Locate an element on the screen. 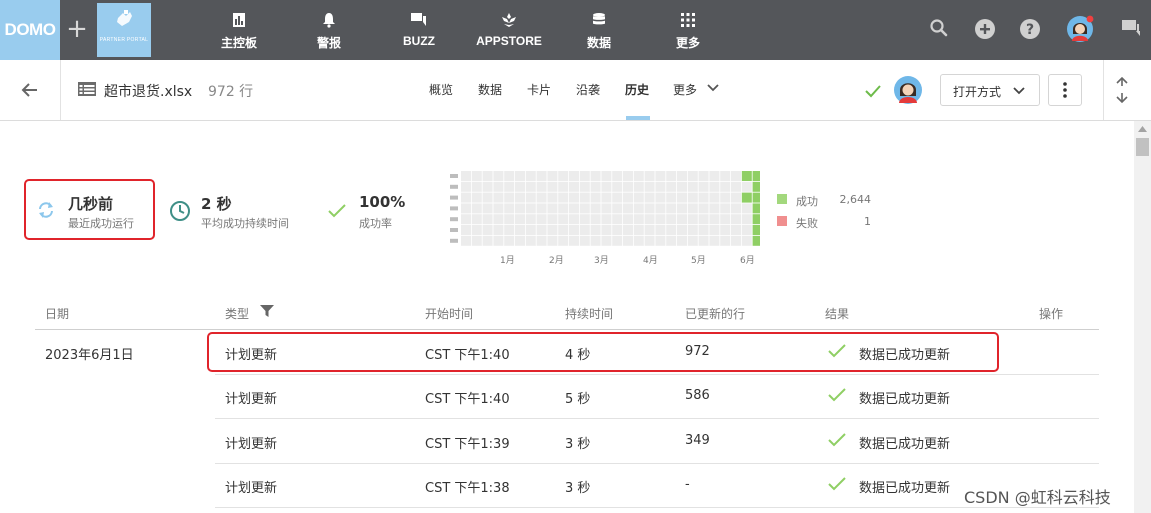 The width and height of the screenshot is (1151, 513). legend-success-swatch is located at coordinates (782, 199).